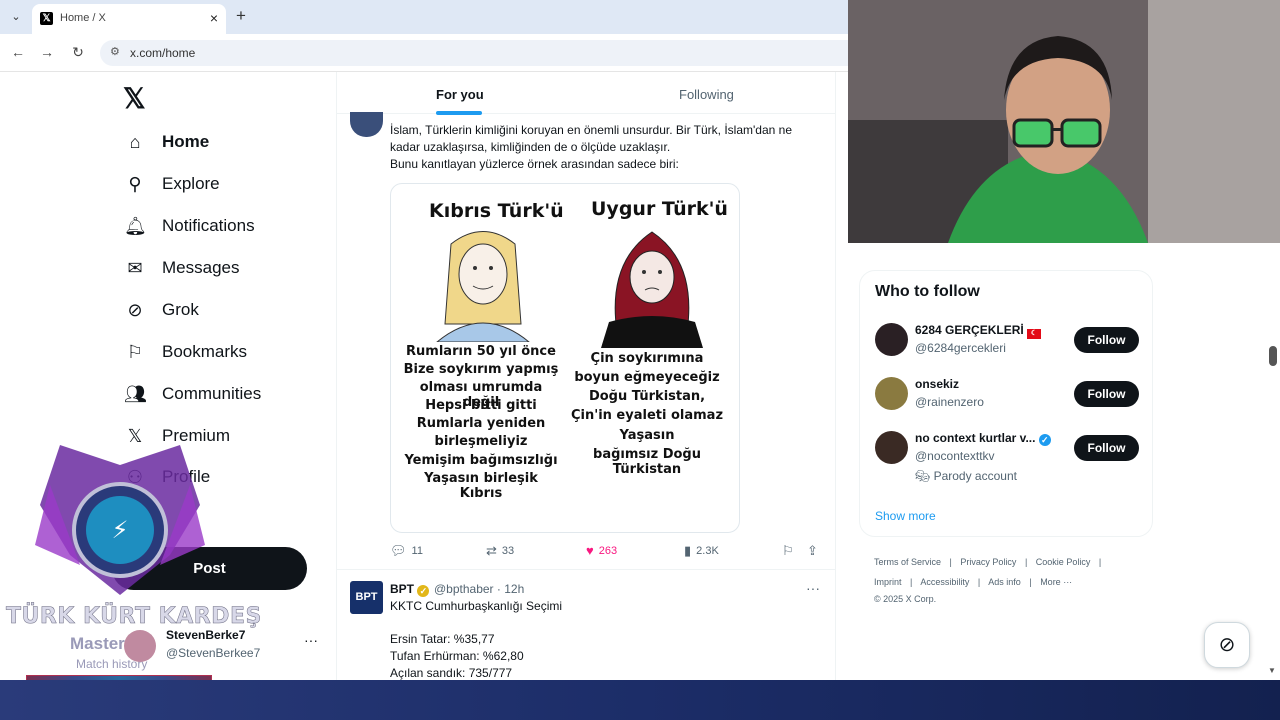 Image resolution: width=1280 pixels, height=720 pixels. What do you see at coordinates (966, 476) in the screenshot?
I see `parody-label: 🎭︎ Parody account` at bounding box center [966, 476].